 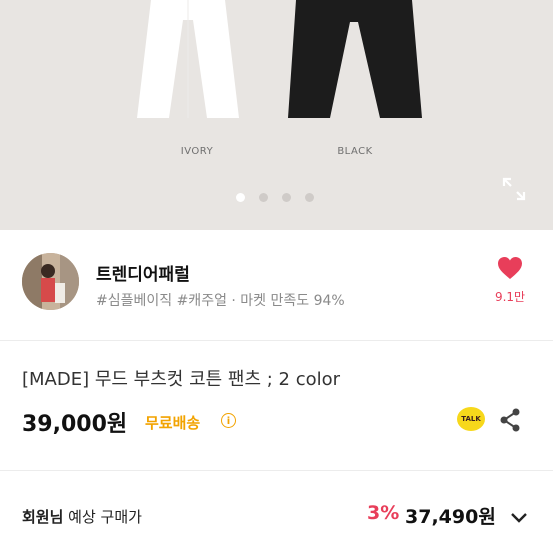 I want to click on member-price-label: 회원님 예상 구매가, so click(x=82, y=516).